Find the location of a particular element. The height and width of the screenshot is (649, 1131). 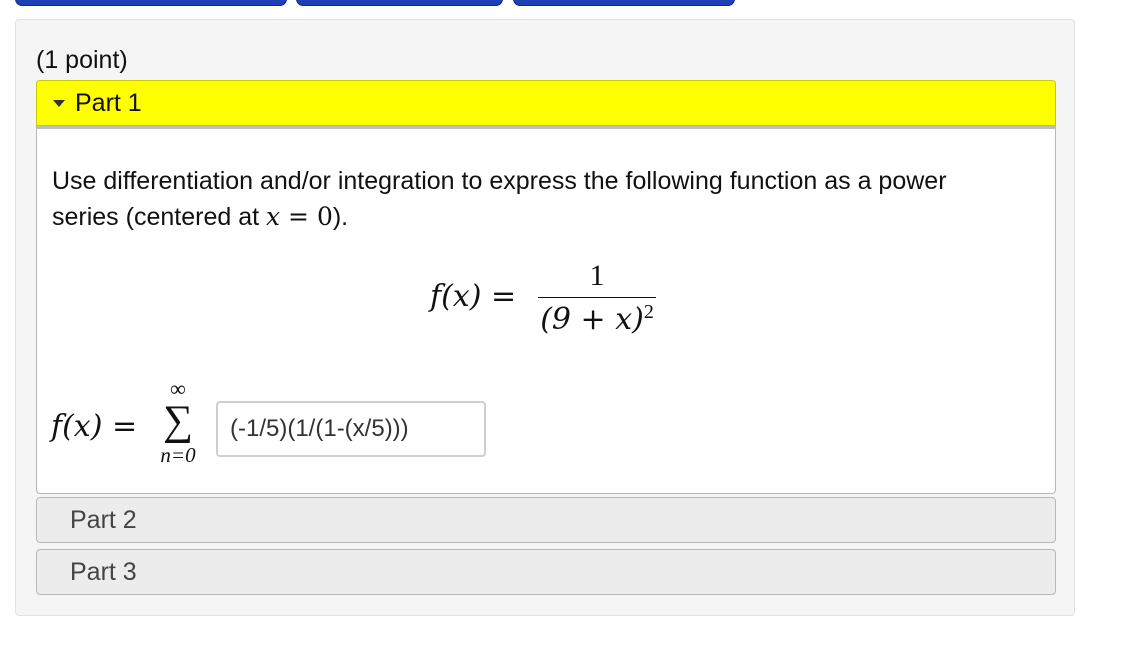

part-3-label: Part 3 is located at coordinates (103, 571).